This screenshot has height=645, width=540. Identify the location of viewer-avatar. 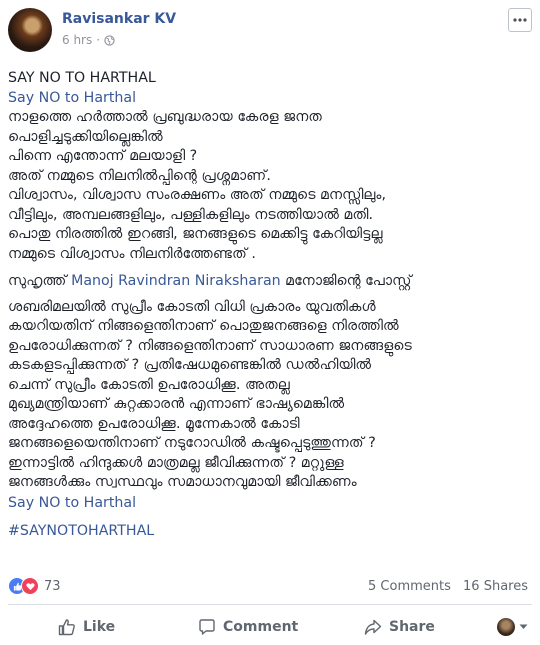
(506, 627).